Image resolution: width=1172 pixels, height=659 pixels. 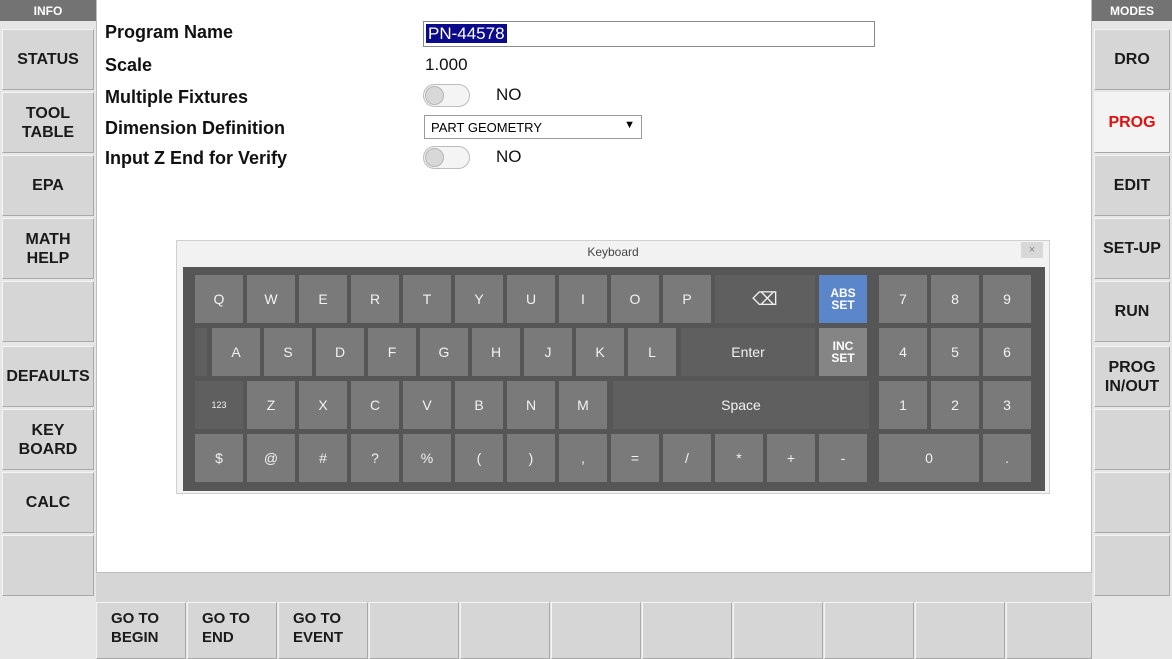 What do you see at coordinates (531, 458) in the screenshot?
I see `key-close-paren: )` at bounding box center [531, 458].